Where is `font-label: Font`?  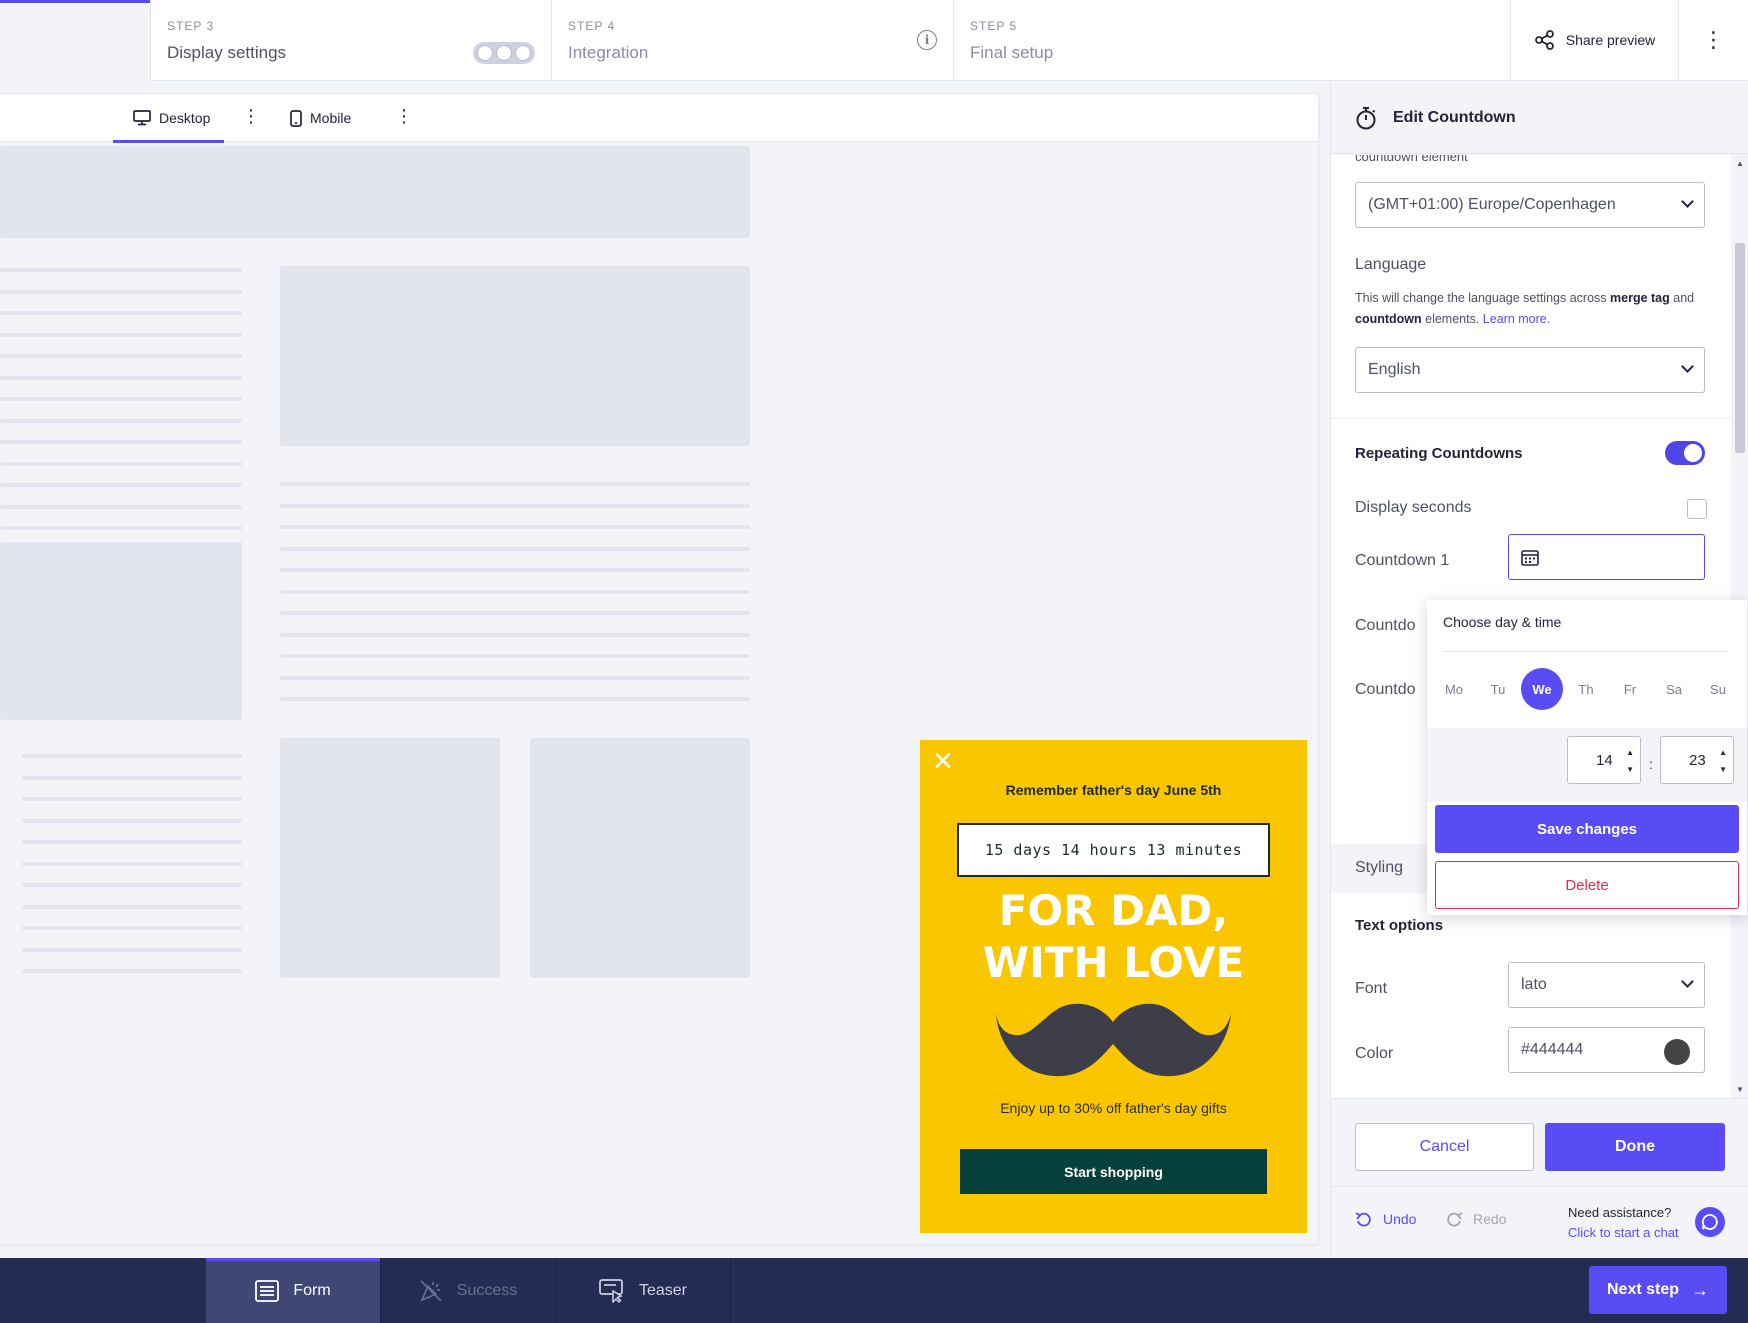 font-label: Font is located at coordinates (1371, 988).